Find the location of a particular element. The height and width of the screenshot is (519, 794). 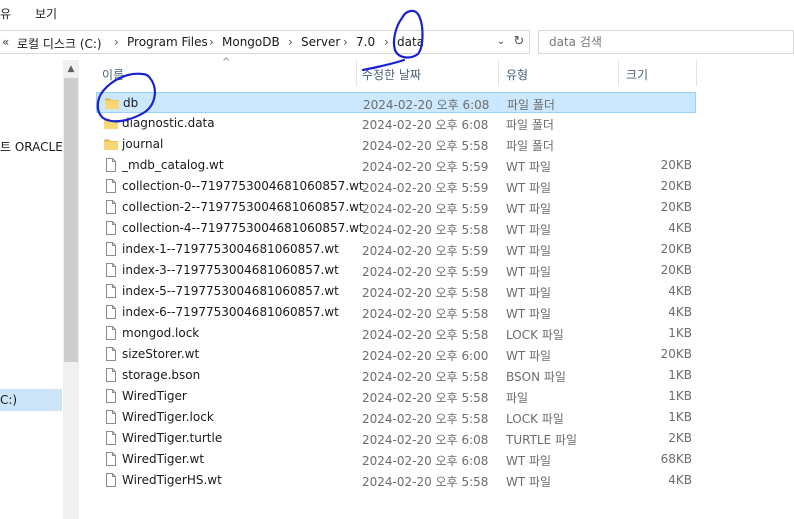

scroll-up-arrow-icon: ▲ is located at coordinates (71, 69).